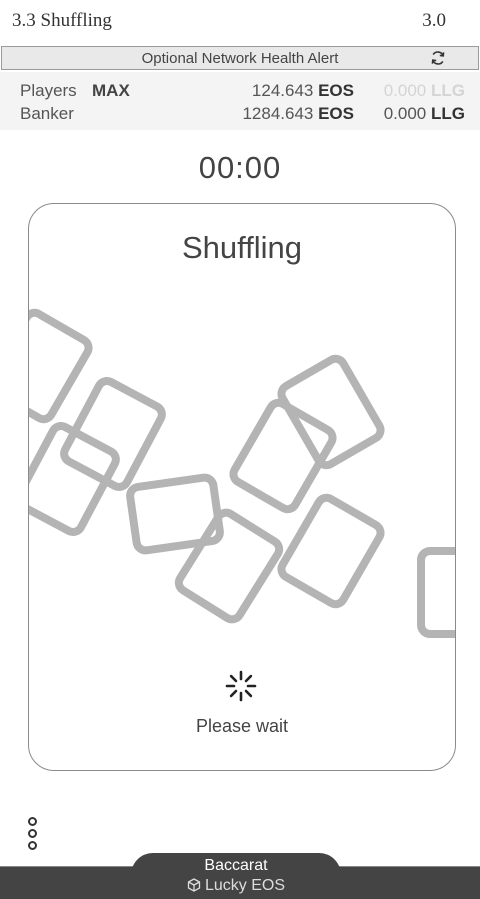 This screenshot has width=480, height=899. Describe the element at coordinates (438, 58) in the screenshot. I see `refresh-icon` at that location.